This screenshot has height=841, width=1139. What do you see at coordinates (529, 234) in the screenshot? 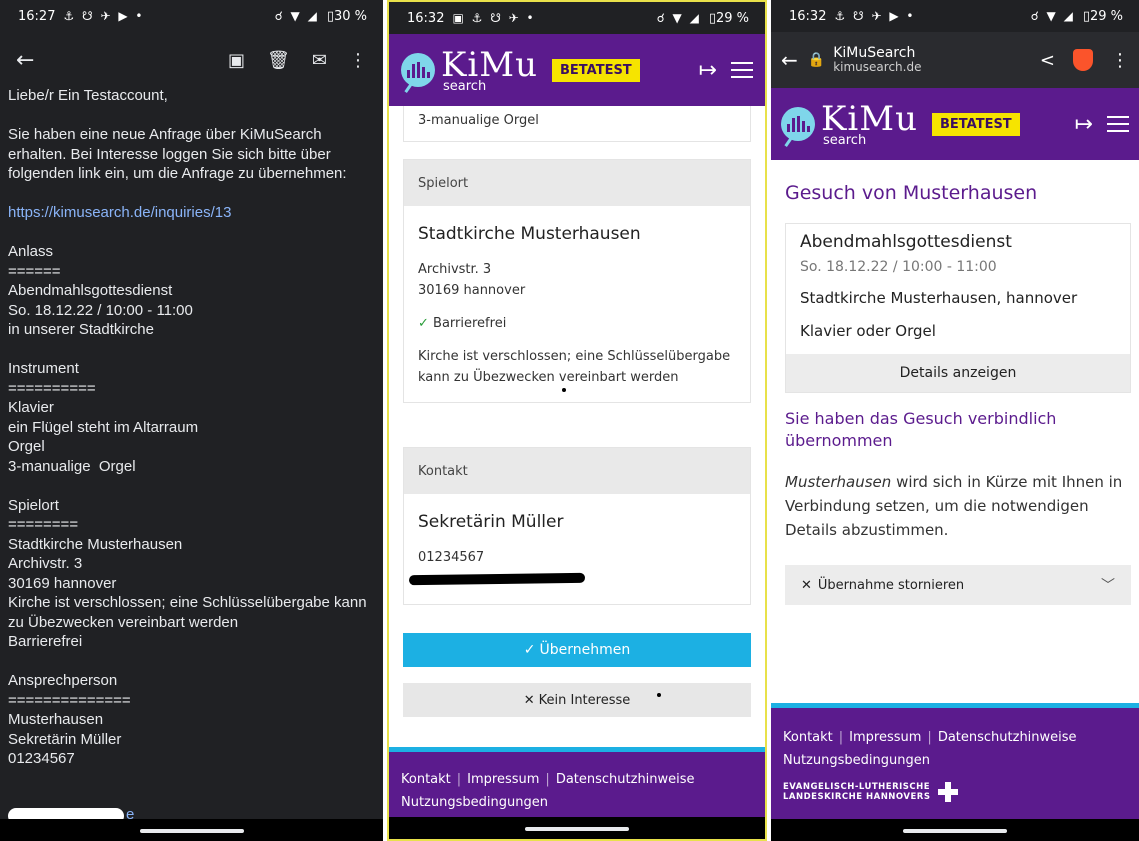
I see `venue-name: Stadtkirche Musterhausen` at bounding box center [529, 234].